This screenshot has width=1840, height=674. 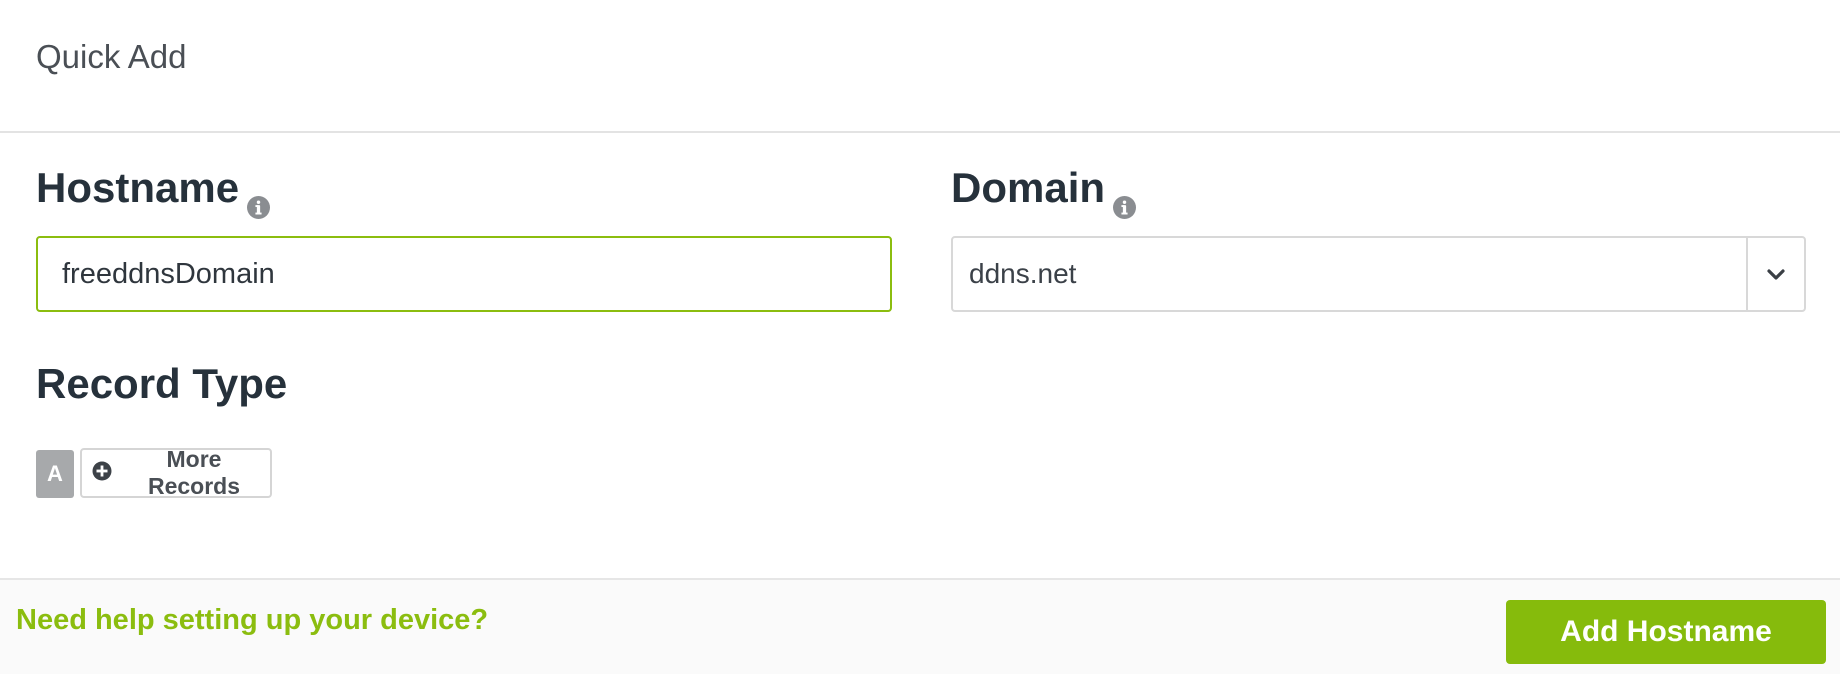 I want to click on record-type-a-badge: A, so click(x=55, y=474).